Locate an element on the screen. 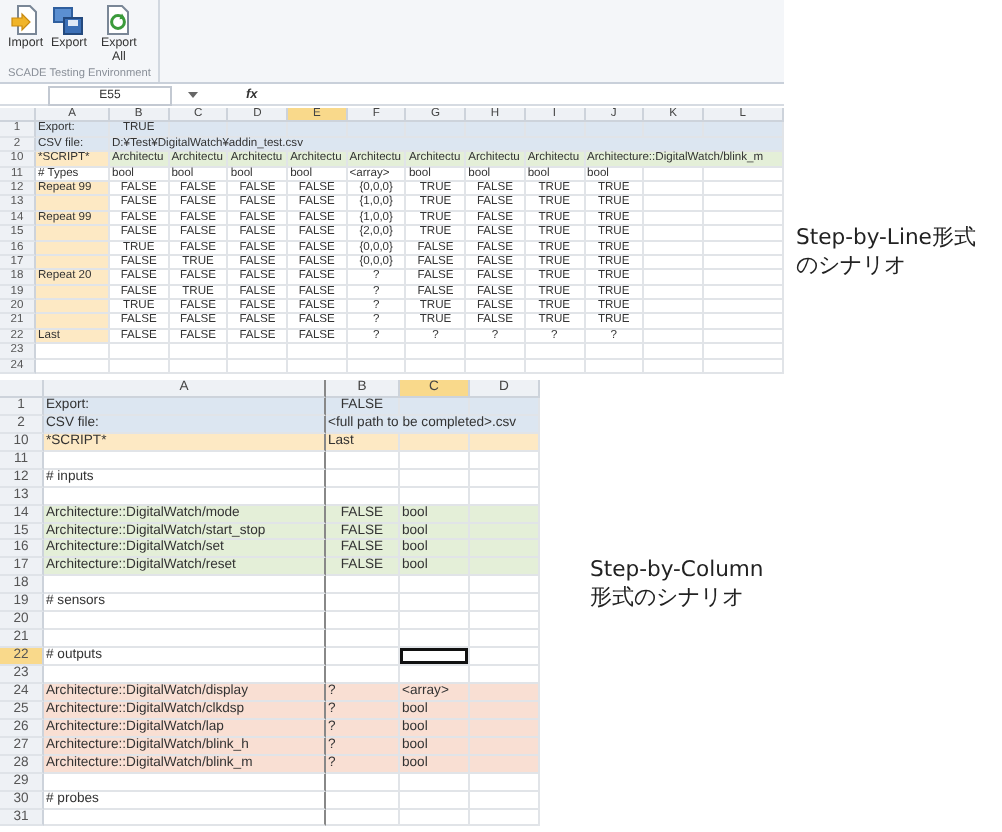 Image resolution: width=1002 pixels, height=832 pixels. caption-text: Step-by-Column 形式のシナリオ is located at coordinates (677, 585).